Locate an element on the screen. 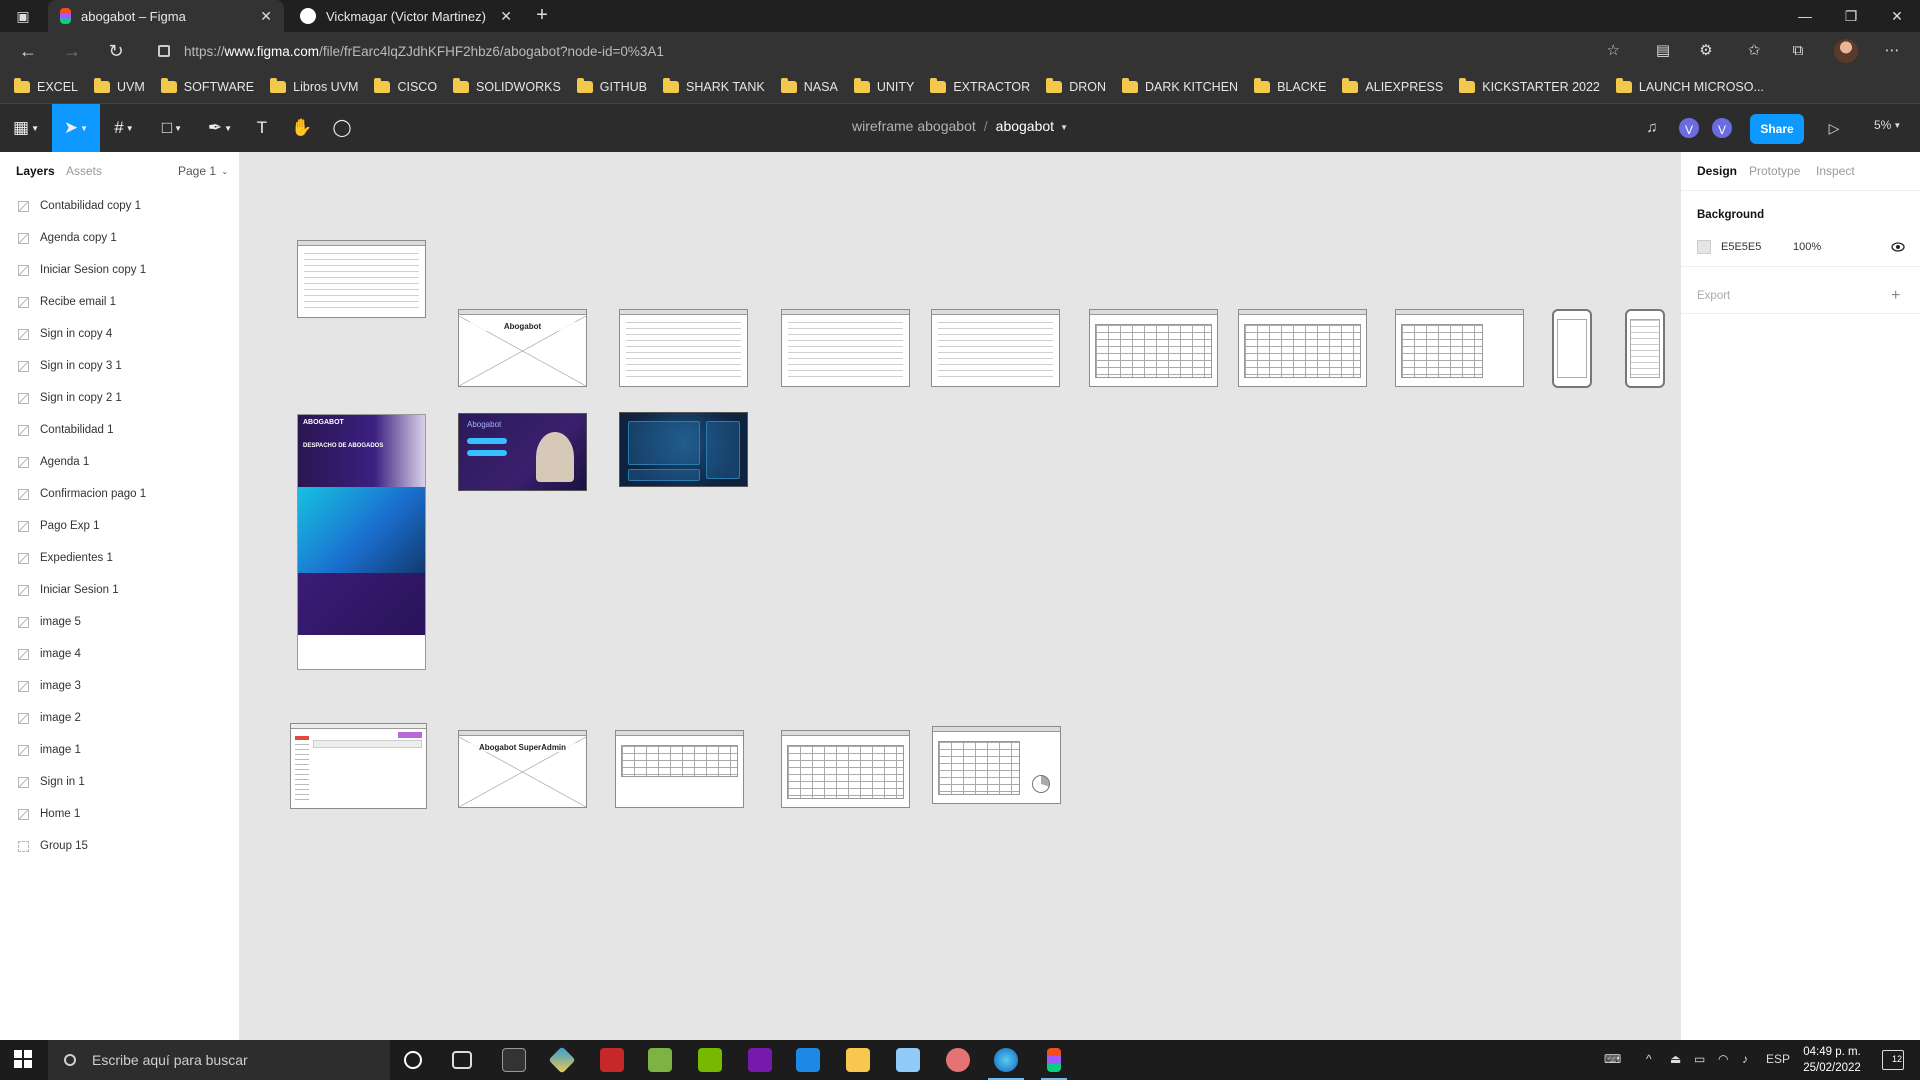 The image size is (1920, 1080). layer-item: image 3 is located at coordinates (119, 686).